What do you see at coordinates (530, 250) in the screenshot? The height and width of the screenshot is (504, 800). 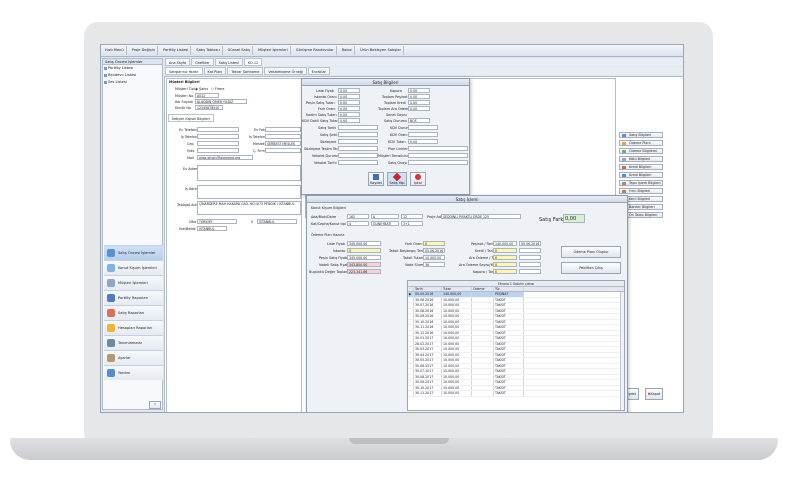 I see `sp-kredi-date-field` at bounding box center [530, 250].